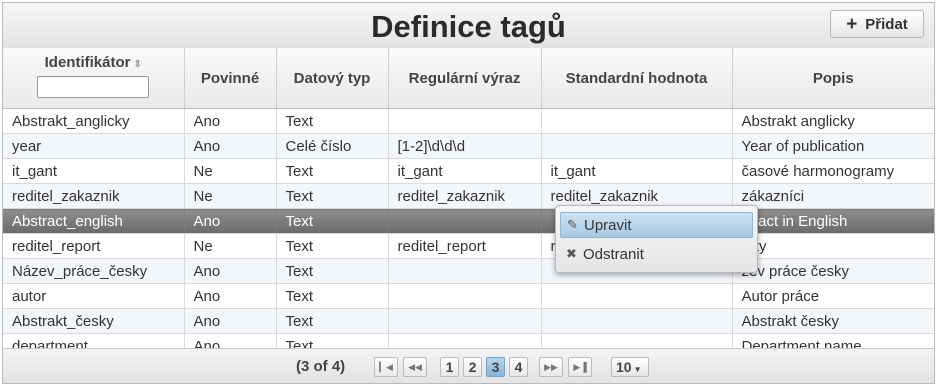  Describe the element at coordinates (94, 246) in the screenshot. I see `cell-identifier: reditel_report` at that location.